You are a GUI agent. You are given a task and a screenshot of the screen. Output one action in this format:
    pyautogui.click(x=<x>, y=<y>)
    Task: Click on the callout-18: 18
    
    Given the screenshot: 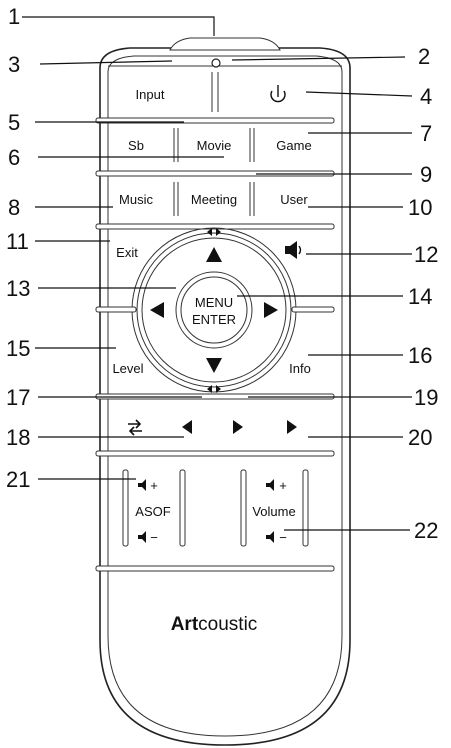 What is the action you would take?
    pyautogui.click(x=18, y=437)
    